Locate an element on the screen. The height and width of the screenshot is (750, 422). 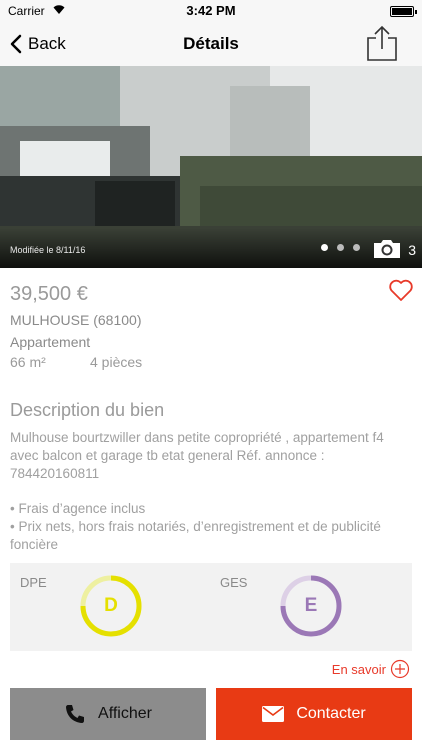
ges-value: E is located at coordinates (311, 605).